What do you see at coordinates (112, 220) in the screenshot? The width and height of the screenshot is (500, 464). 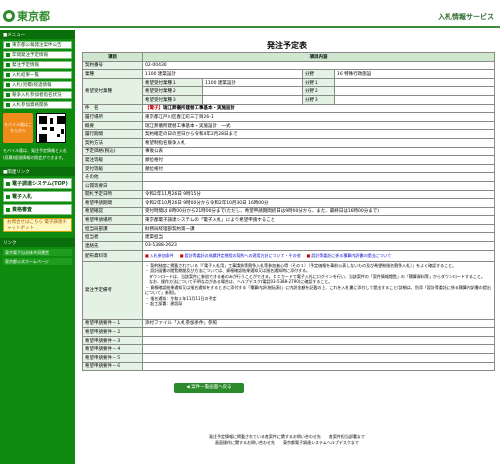 I see `row-label: 希望申請場所` at bounding box center [112, 220].